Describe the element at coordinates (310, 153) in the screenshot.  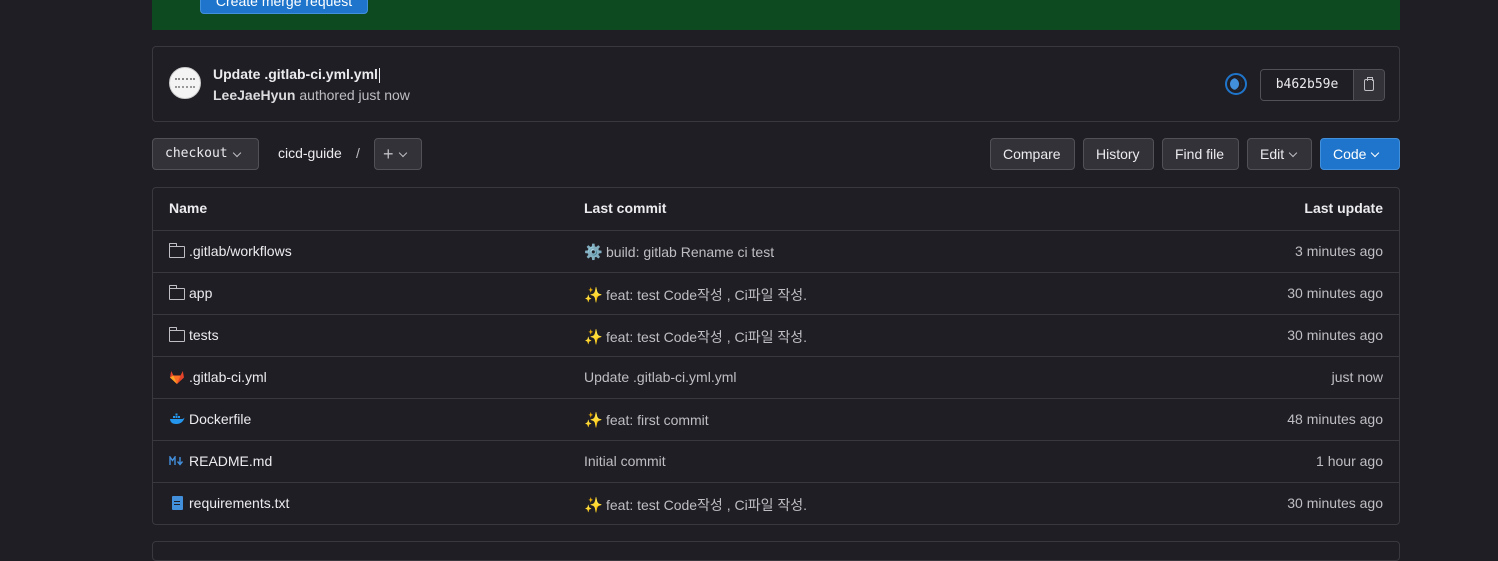
I see `breadcrumb-project: cicd-guide` at that location.